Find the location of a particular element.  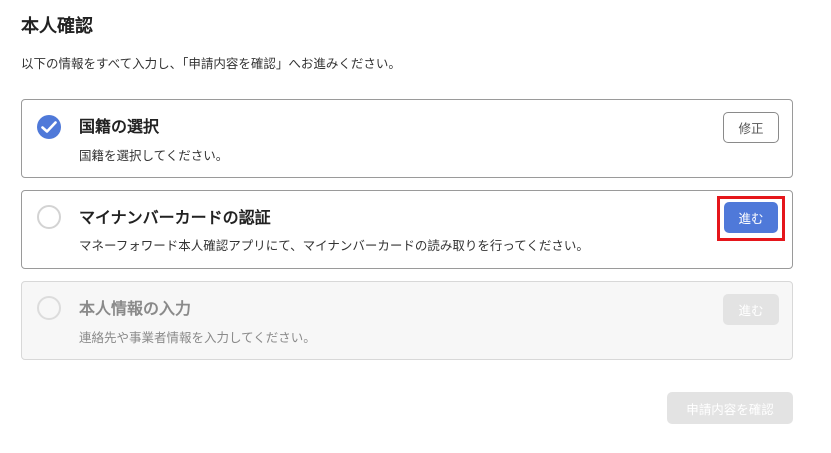

step-title: 国籍の選択 is located at coordinates (119, 126).